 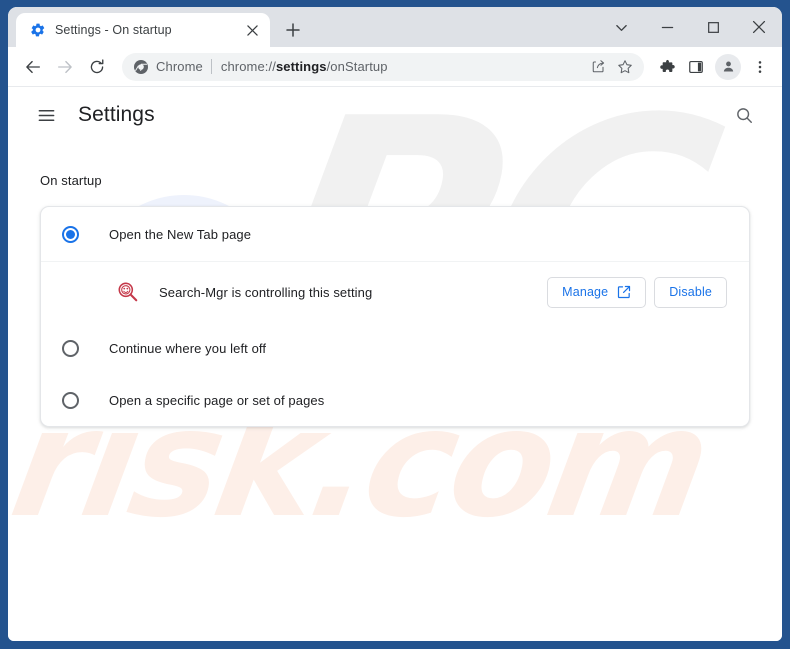 I want to click on side-panel-icon, so click(x=696, y=66).